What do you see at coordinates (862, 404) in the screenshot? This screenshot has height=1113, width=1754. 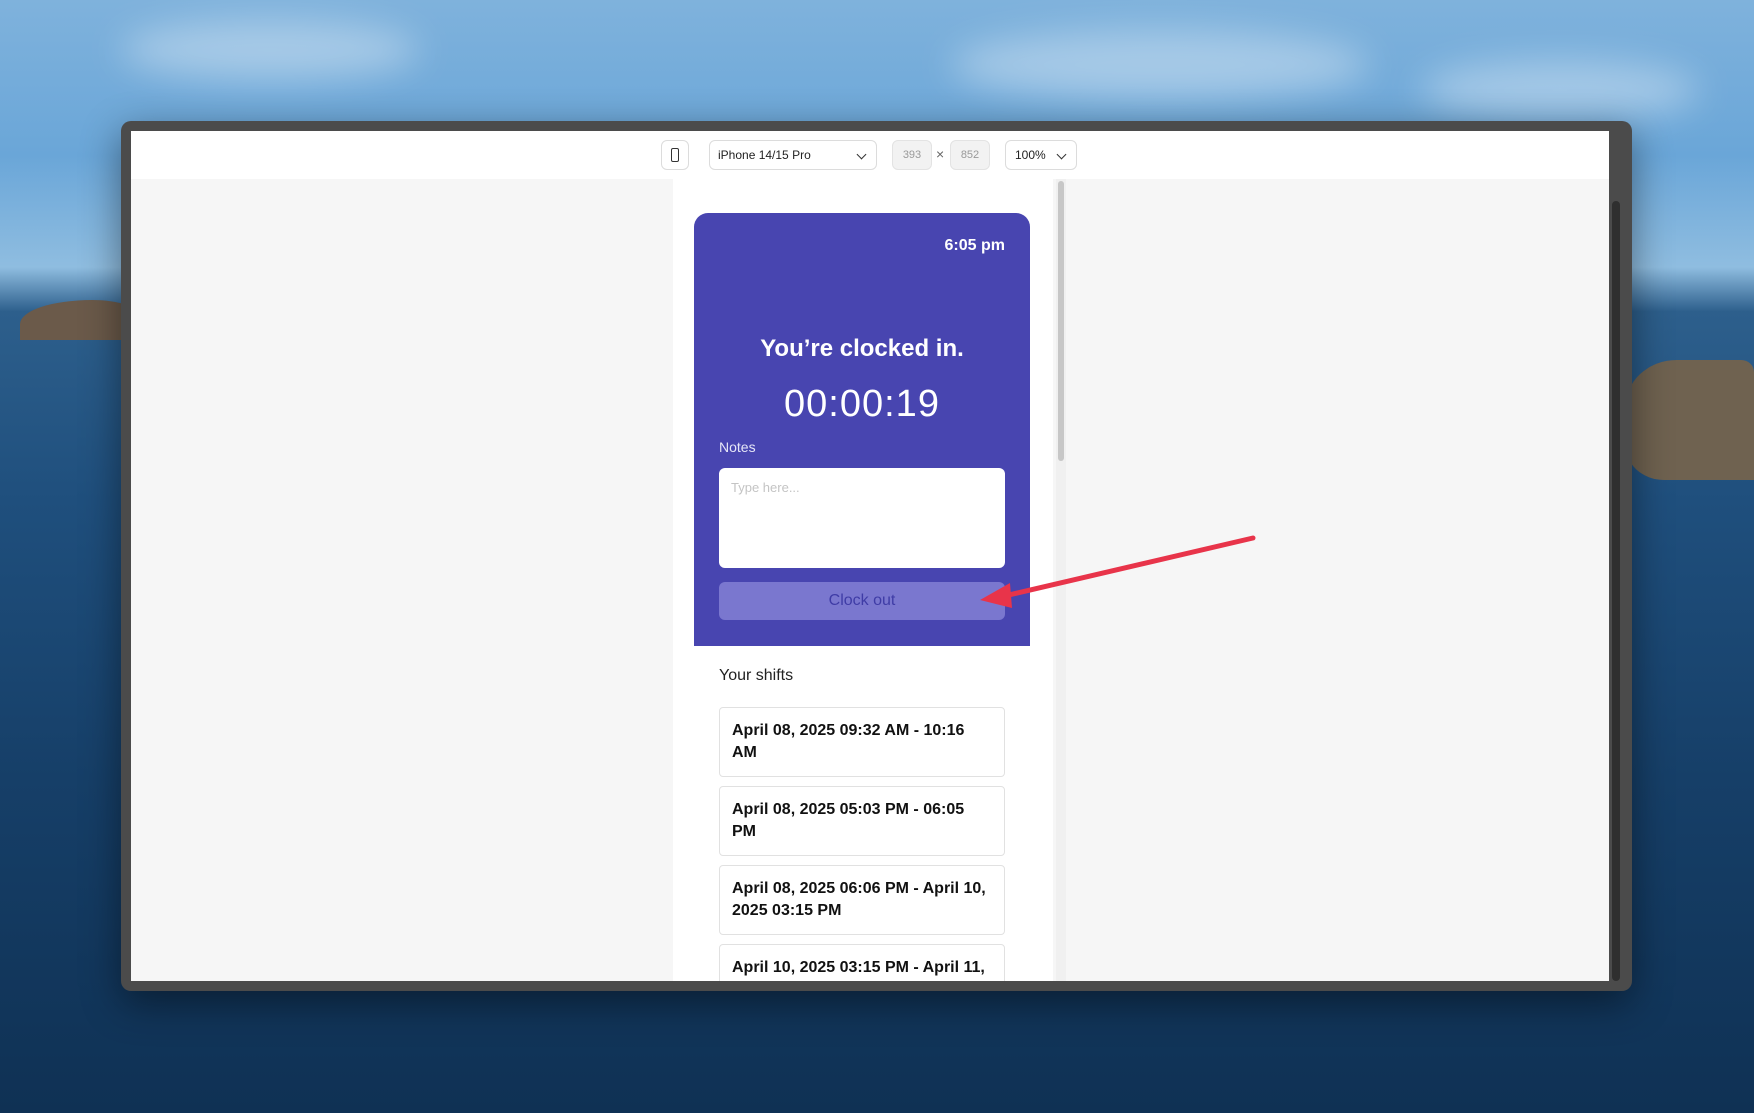 I see `elapsed-timer: 00:00:19` at bounding box center [862, 404].